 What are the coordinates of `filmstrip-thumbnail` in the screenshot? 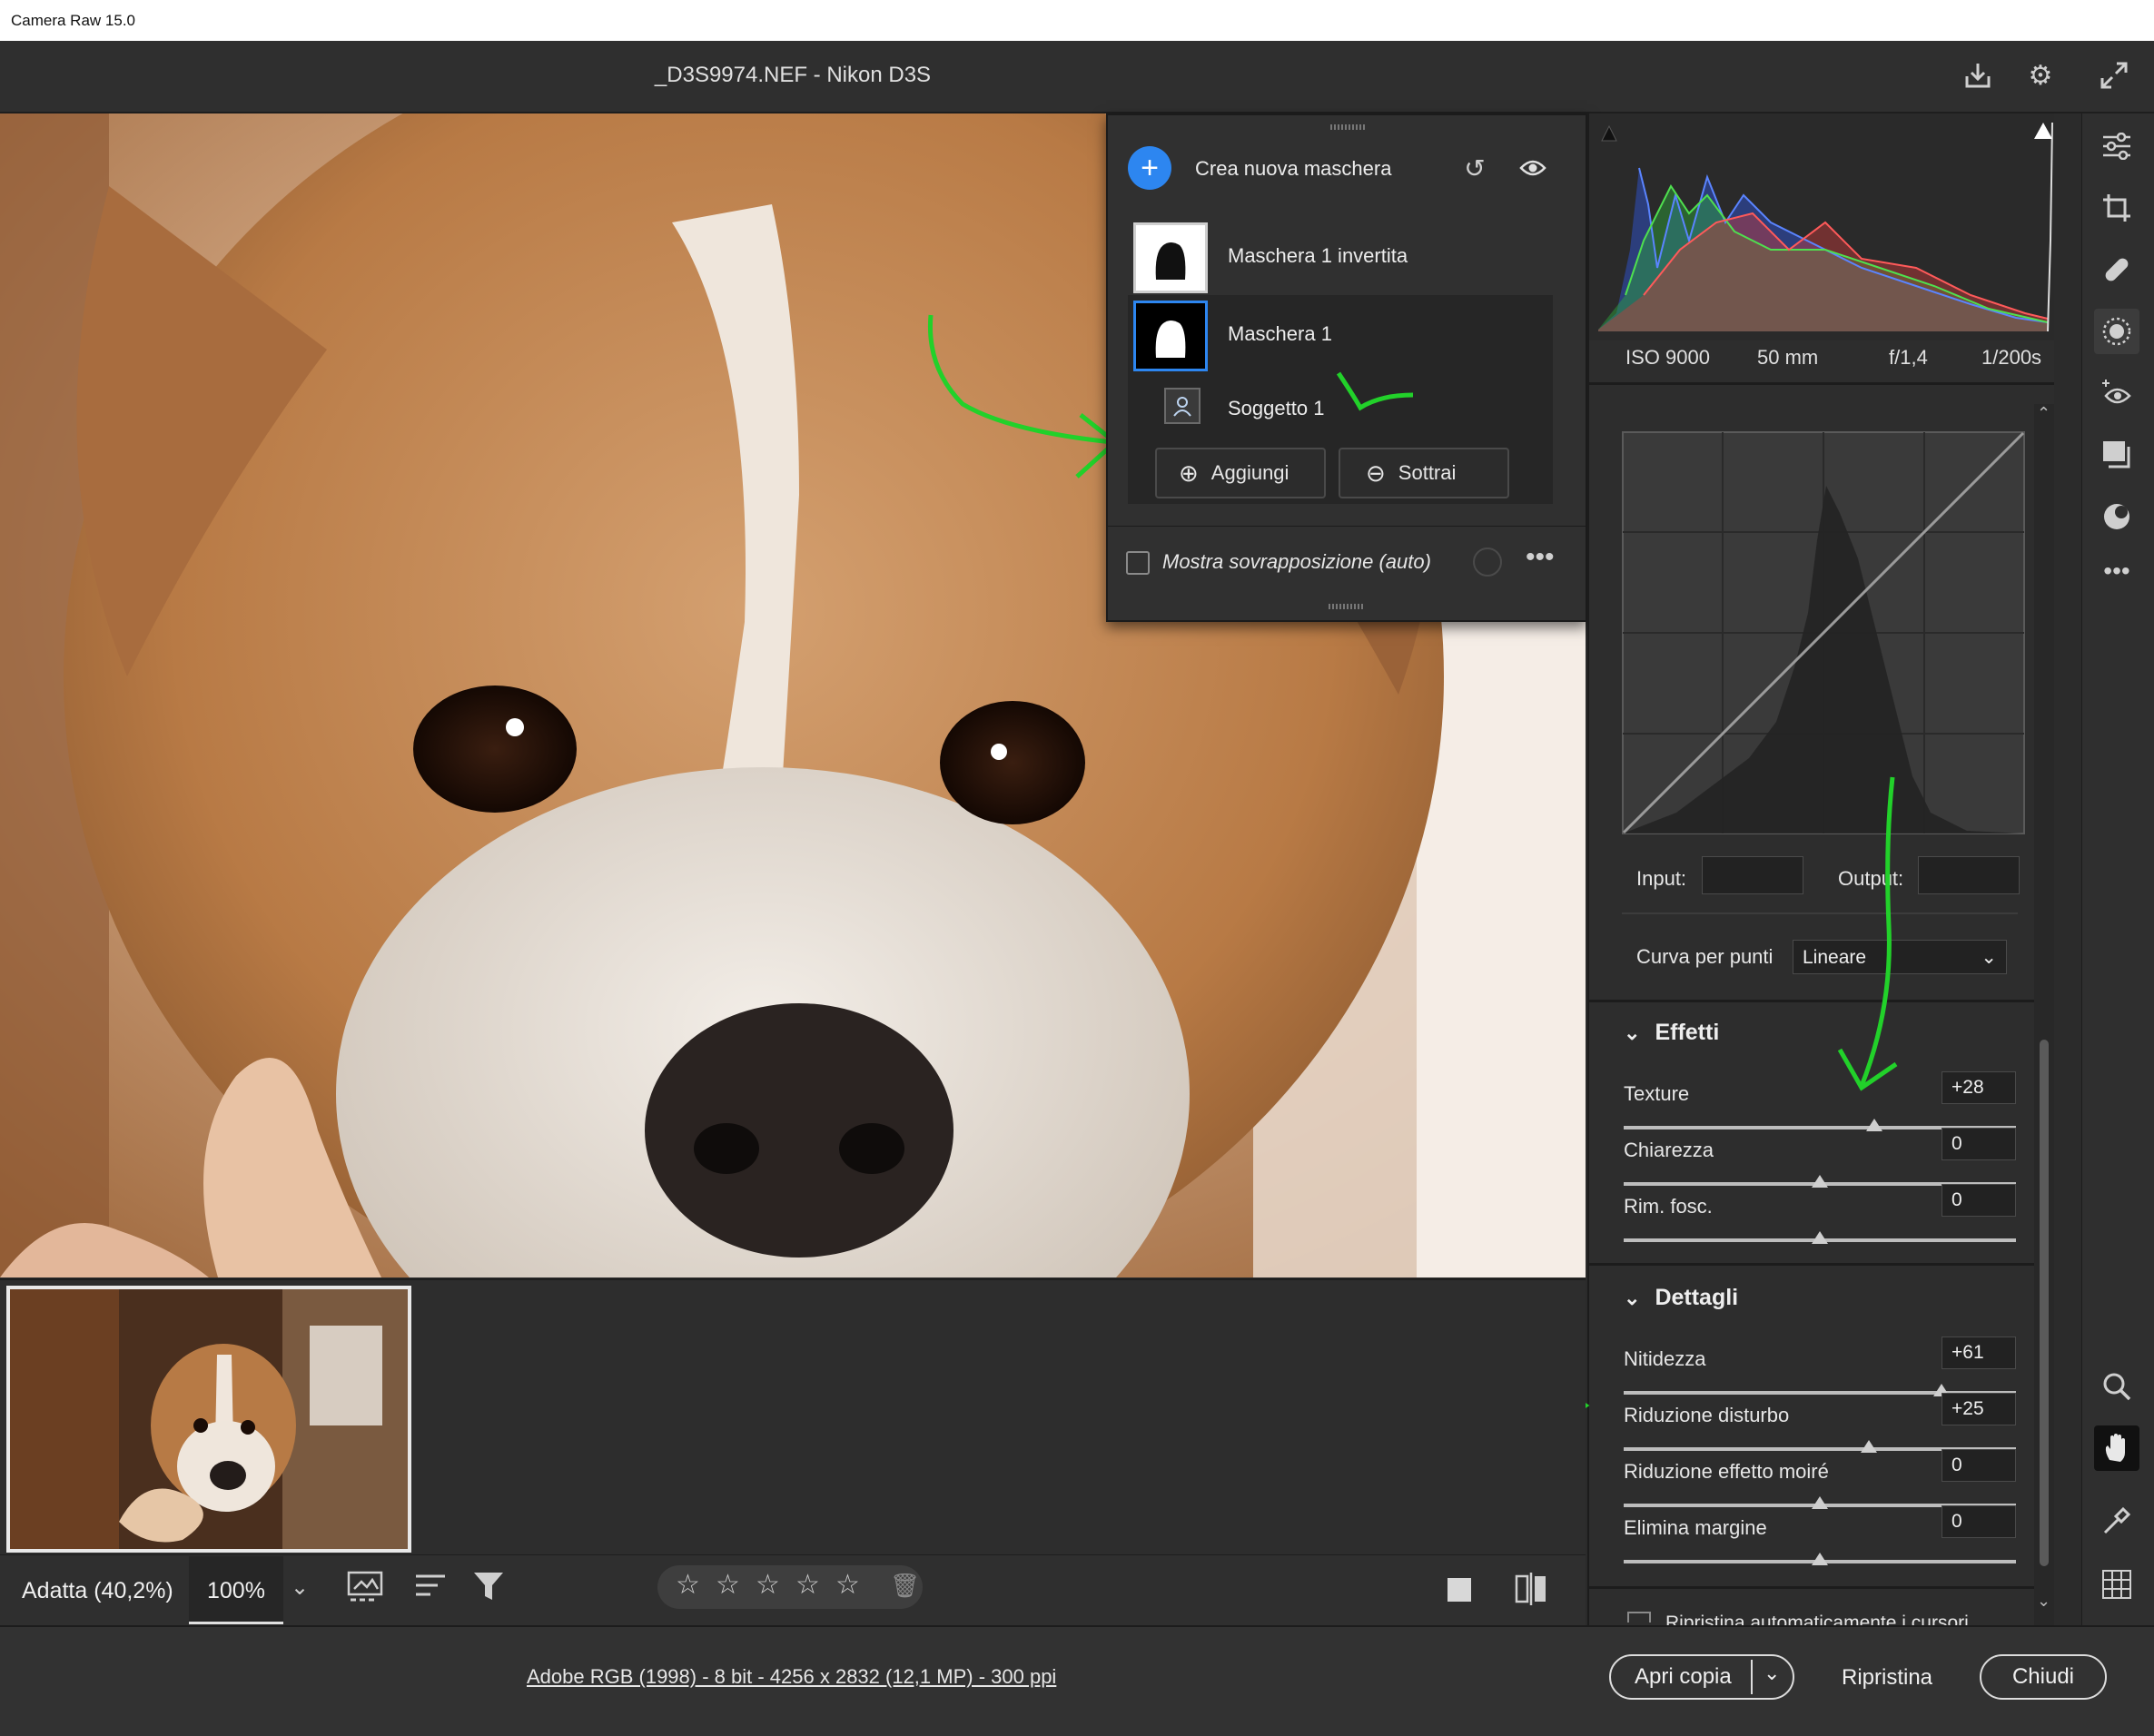 It's located at (208, 1419).